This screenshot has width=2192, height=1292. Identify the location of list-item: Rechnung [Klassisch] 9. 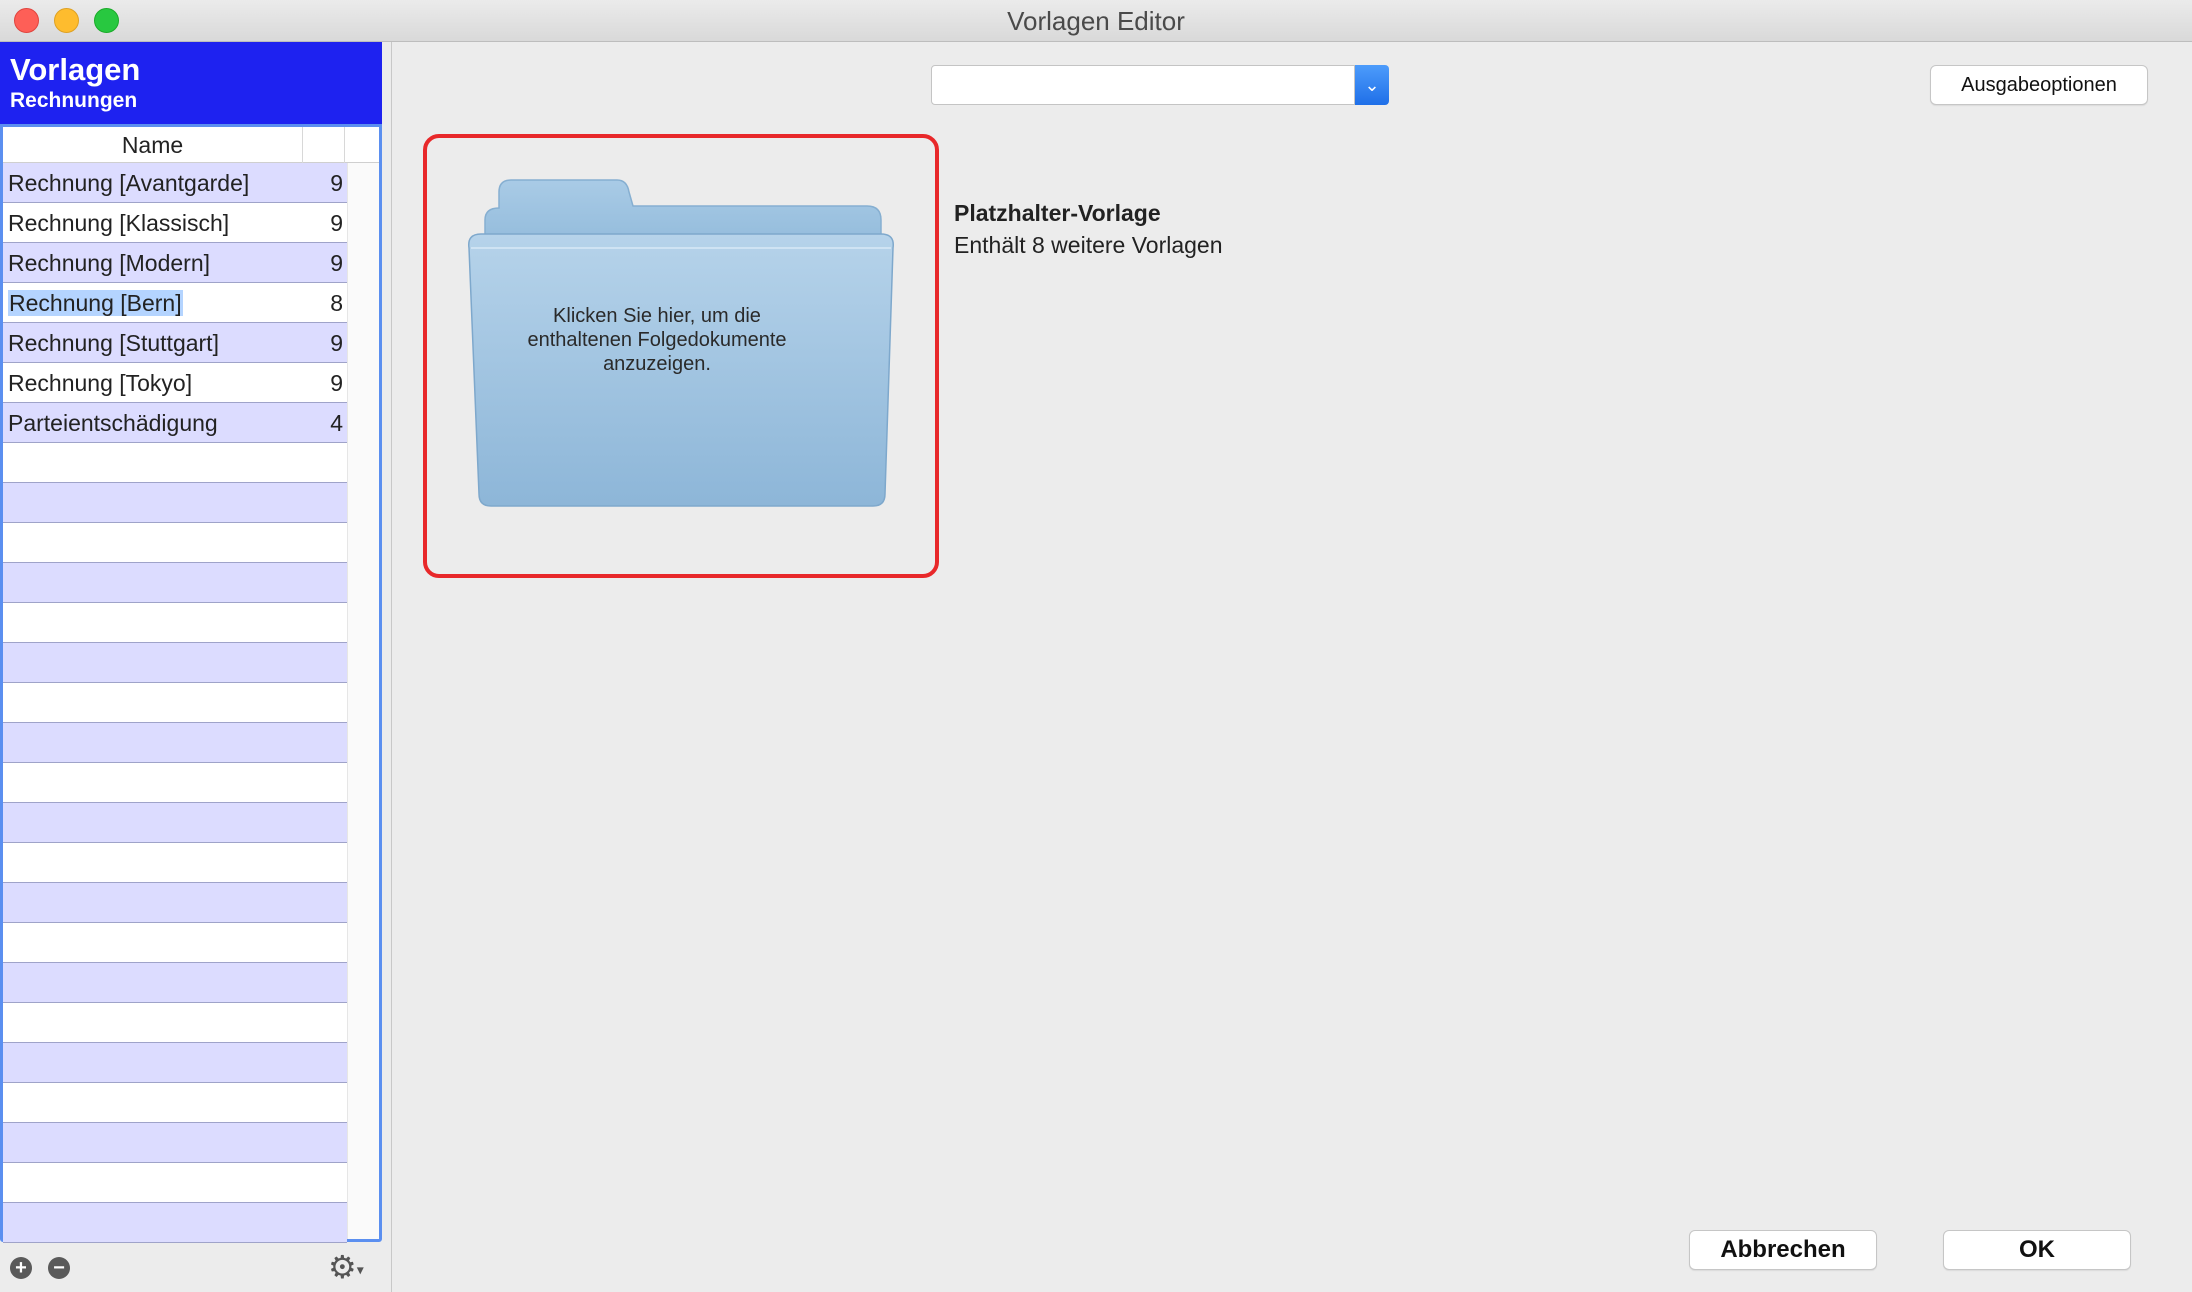
(175, 223).